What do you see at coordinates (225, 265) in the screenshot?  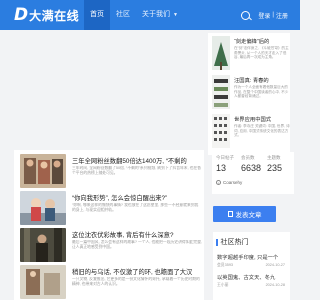 I see `hot-author: 会员3593` at bounding box center [225, 265].